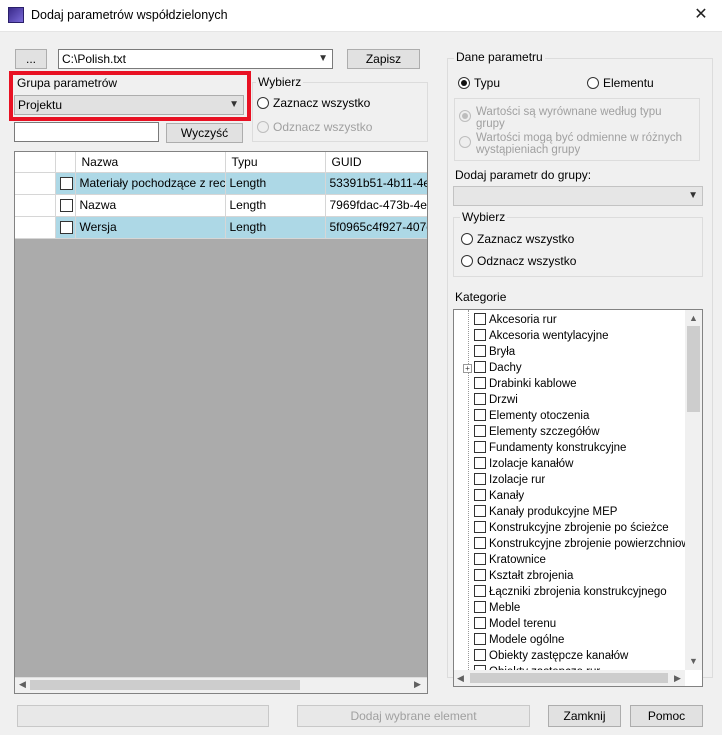 This screenshot has height=735, width=722. Describe the element at coordinates (494, 352) in the screenshot. I see `category-item: Bryła` at that location.